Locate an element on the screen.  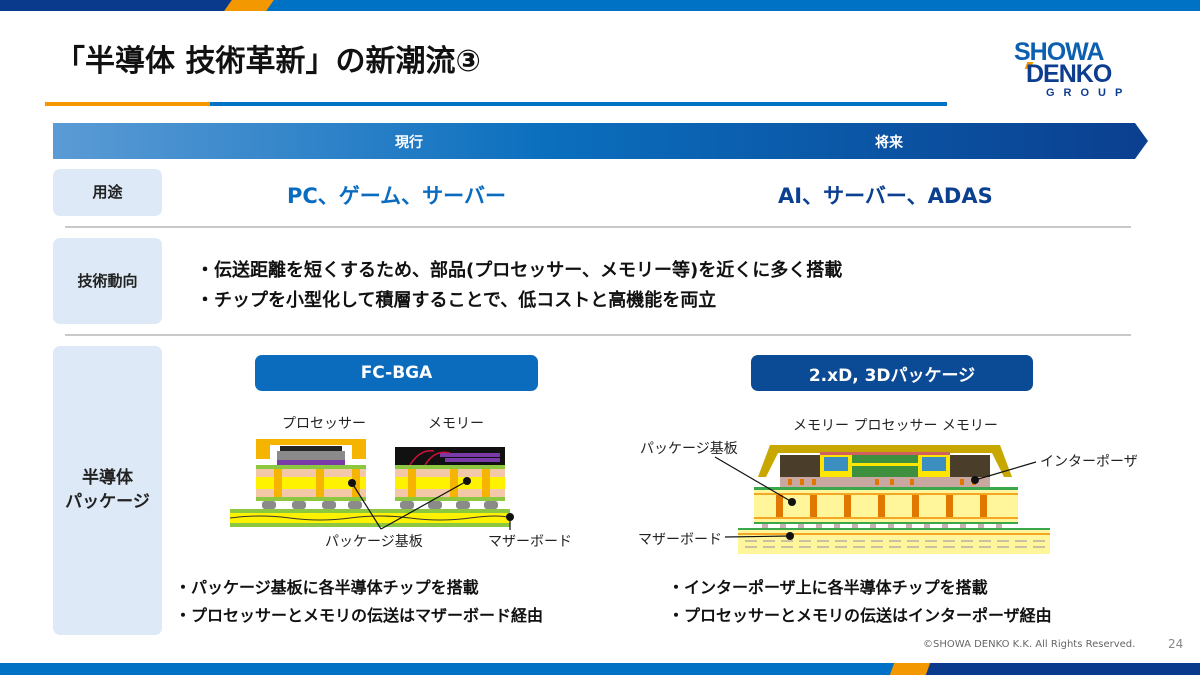
top-decorative-band is located at coordinates (600, 5).